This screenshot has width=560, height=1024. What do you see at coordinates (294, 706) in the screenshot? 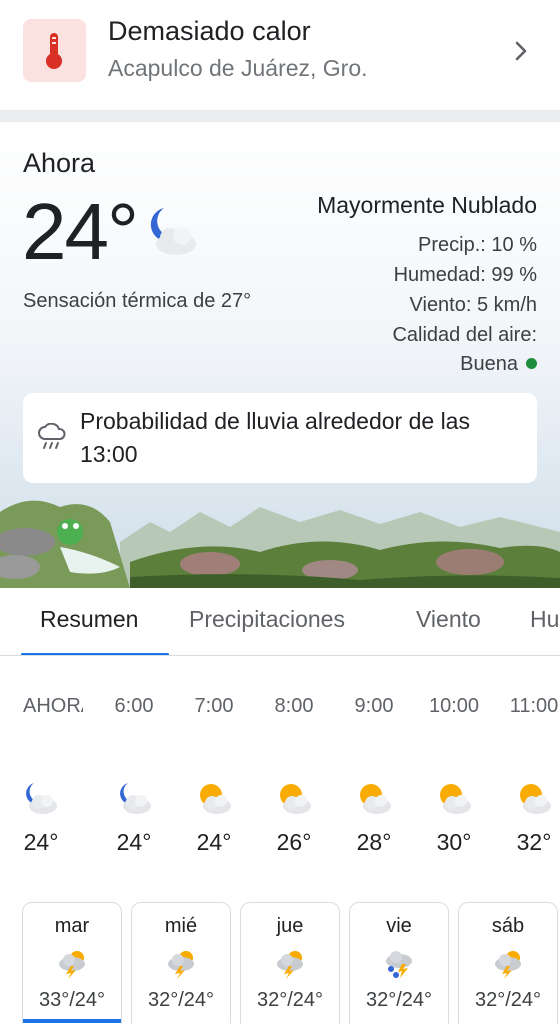
I see `hour-time: 8:00` at bounding box center [294, 706].